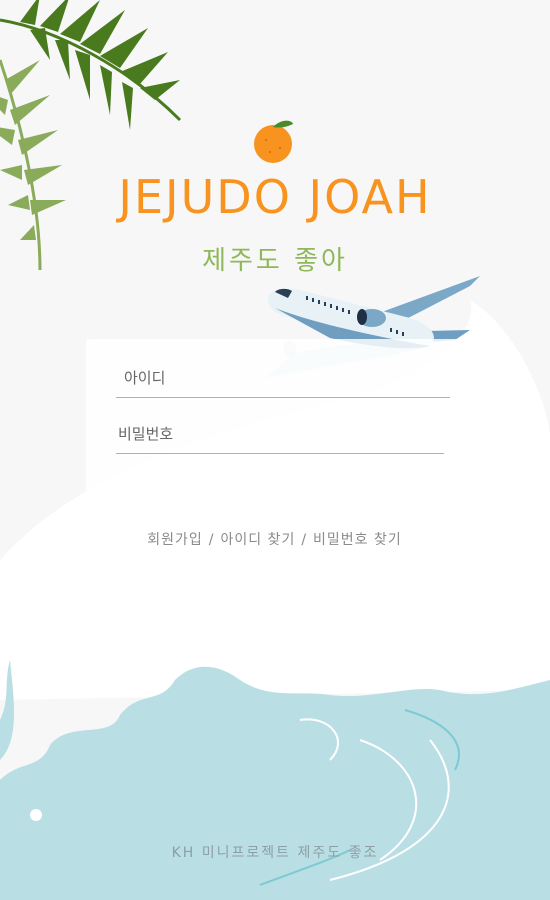  What do you see at coordinates (91, 135) in the screenshot?
I see `palm-leaves-illustration` at bounding box center [91, 135].